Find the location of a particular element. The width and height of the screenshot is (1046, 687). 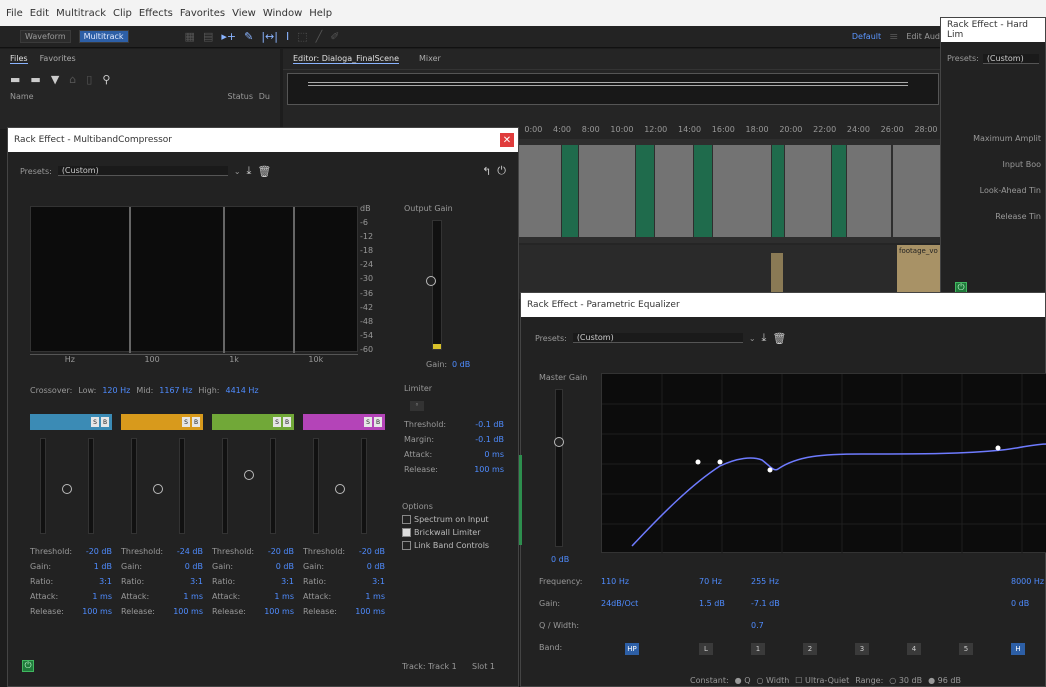

search-icon: ⚲ is located at coordinates (106, 79).